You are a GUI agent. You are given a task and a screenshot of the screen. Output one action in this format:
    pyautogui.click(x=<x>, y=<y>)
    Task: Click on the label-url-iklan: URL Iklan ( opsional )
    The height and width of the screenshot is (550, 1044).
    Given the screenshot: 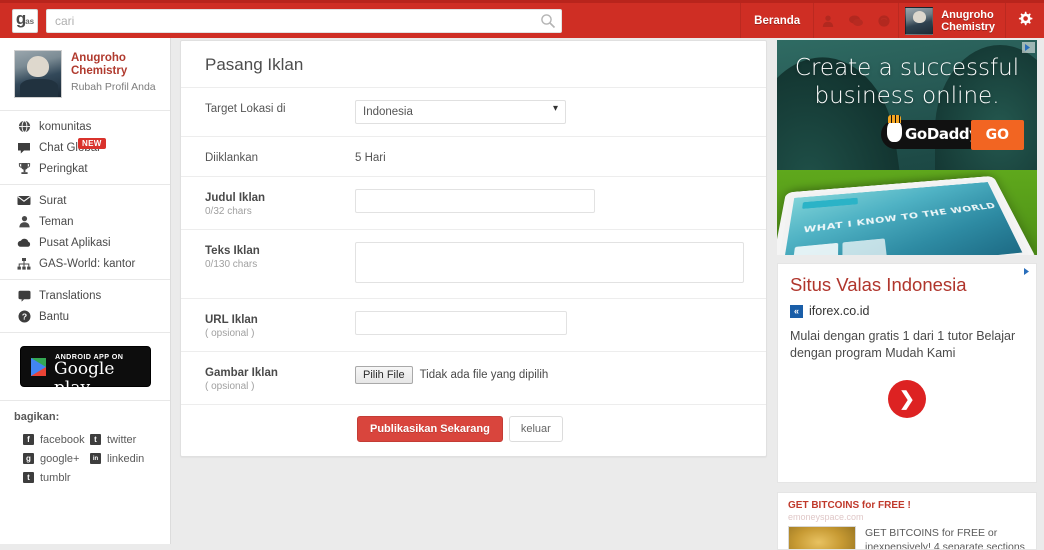 What is the action you would take?
    pyautogui.click(x=280, y=325)
    